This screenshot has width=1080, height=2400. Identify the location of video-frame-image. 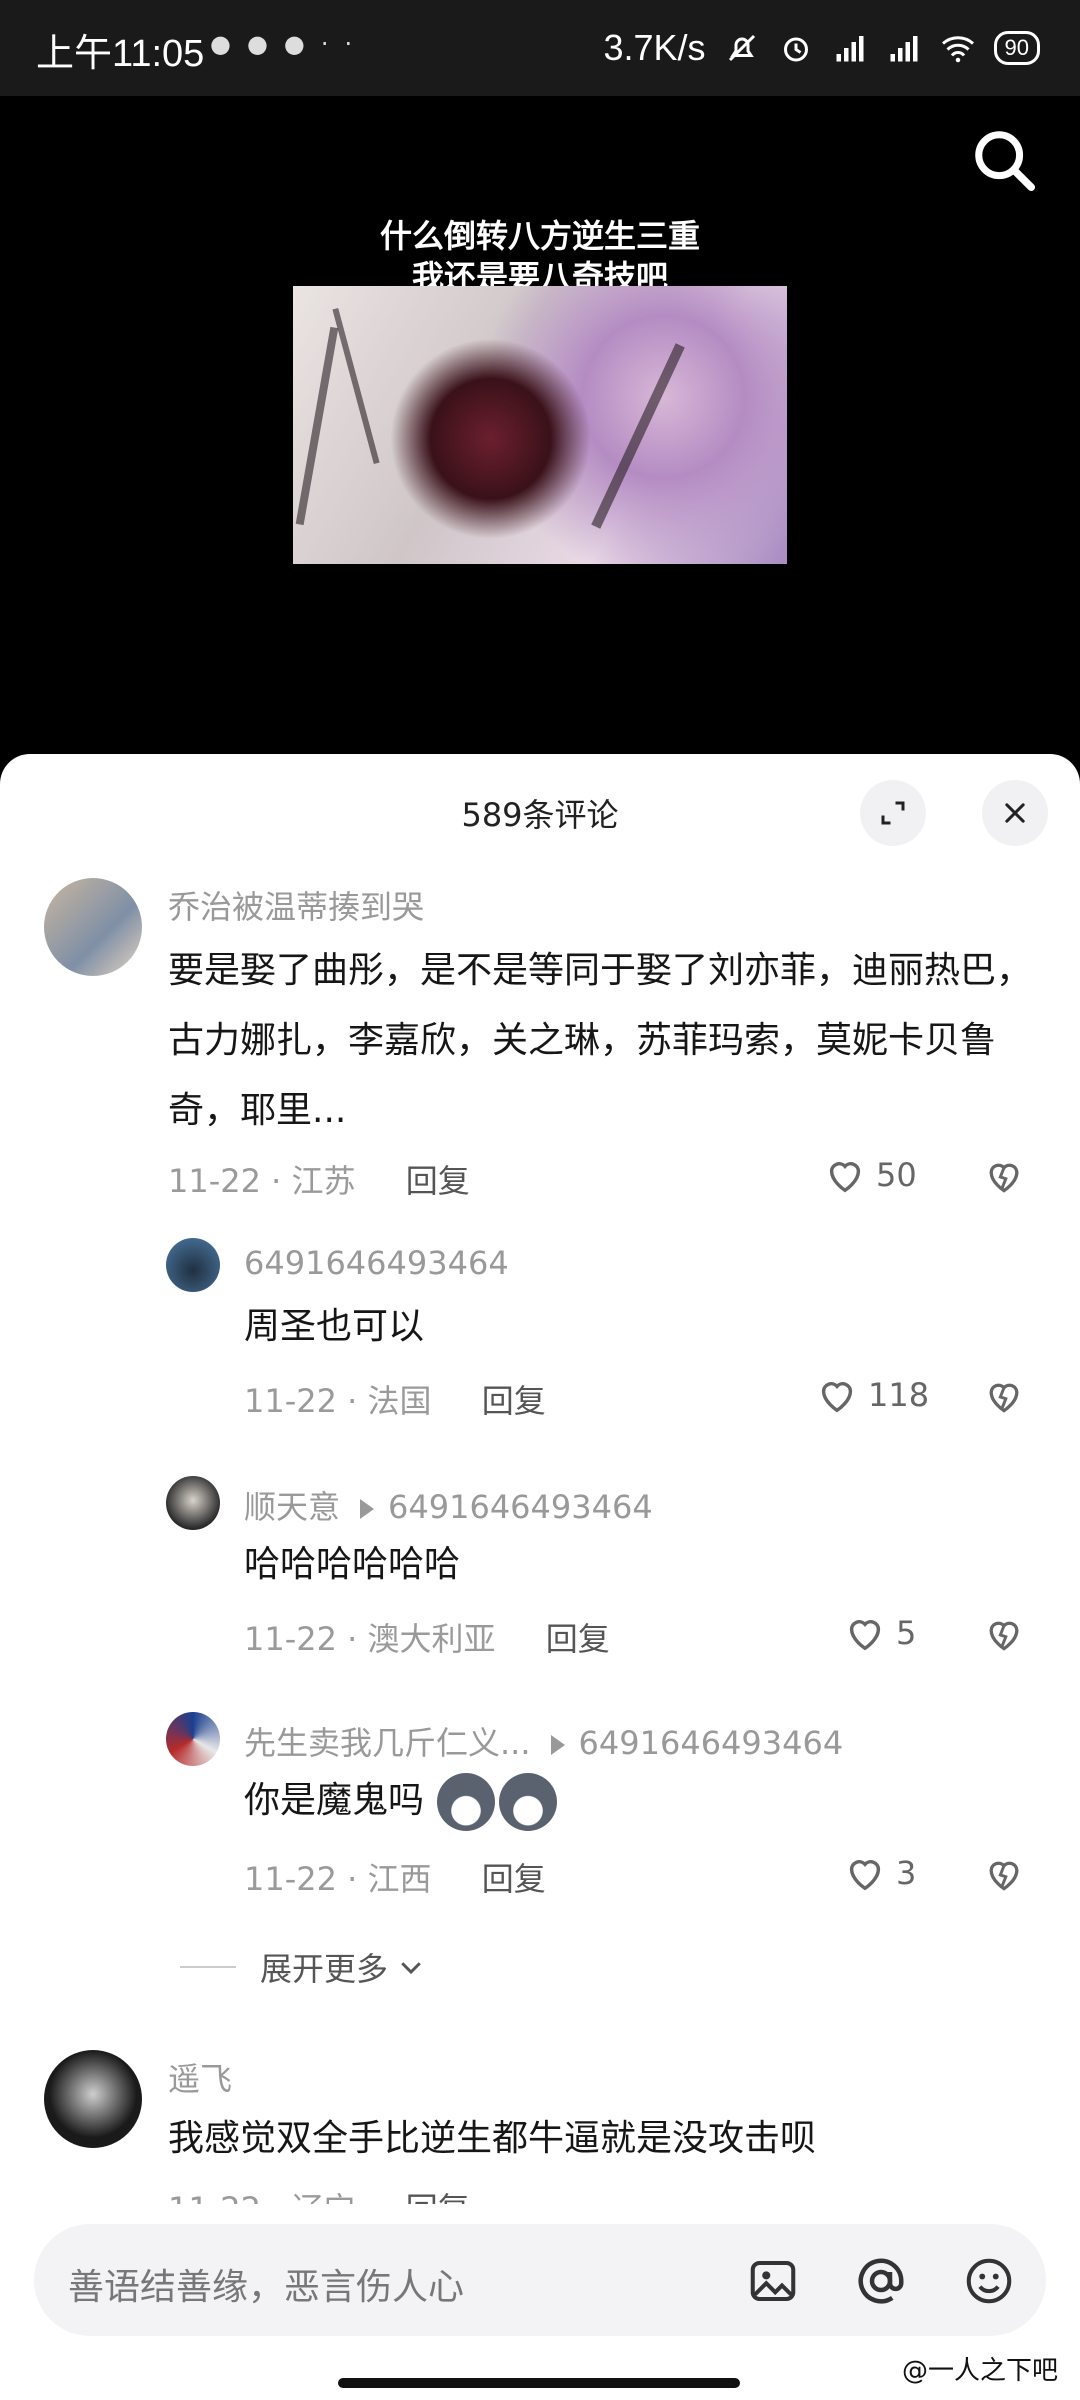
(540, 425).